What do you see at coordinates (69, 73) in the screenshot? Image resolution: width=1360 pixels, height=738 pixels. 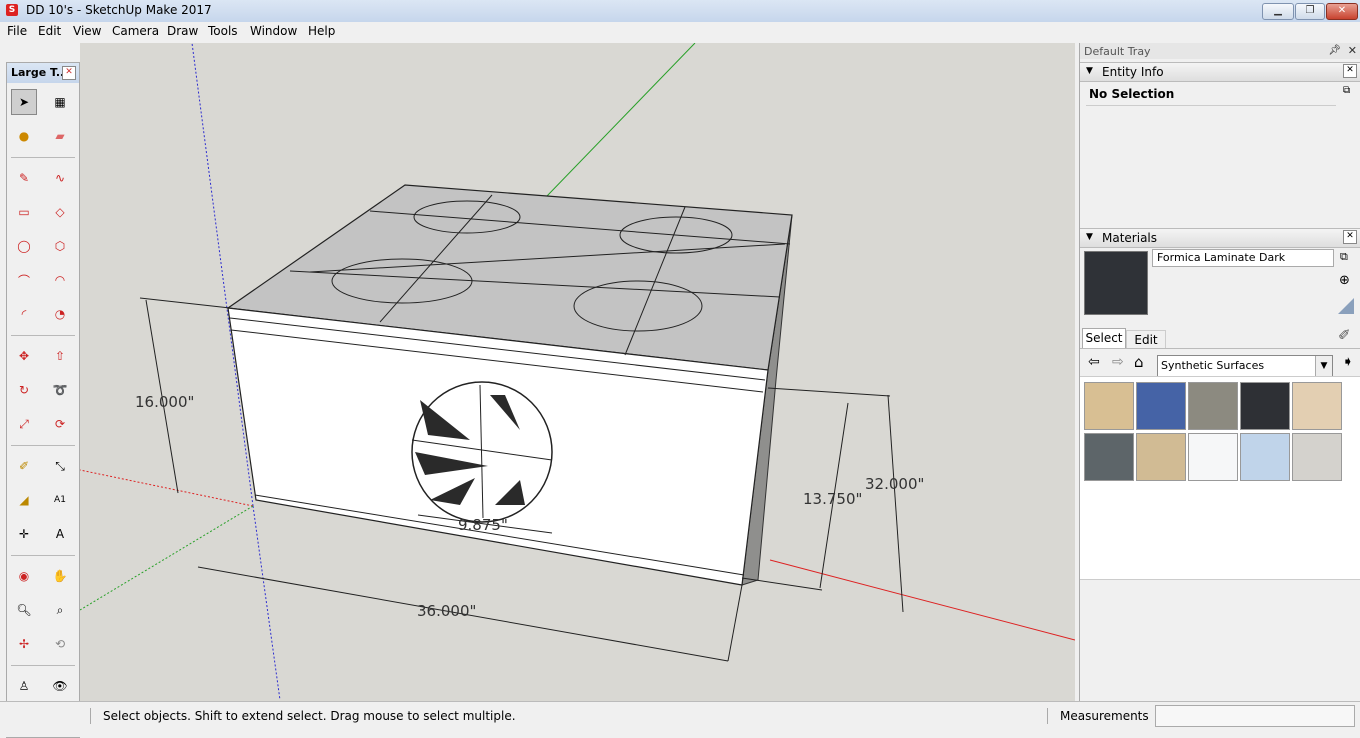 I see `tool-panel-close-button: ✕` at bounding box center [69, 73].